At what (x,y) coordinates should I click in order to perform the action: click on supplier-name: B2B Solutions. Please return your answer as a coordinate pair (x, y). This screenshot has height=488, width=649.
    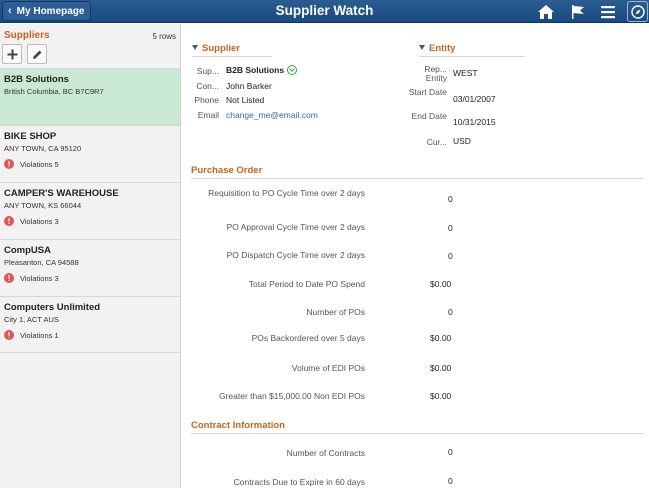
    Looking at the image, I should click on (36, 79).